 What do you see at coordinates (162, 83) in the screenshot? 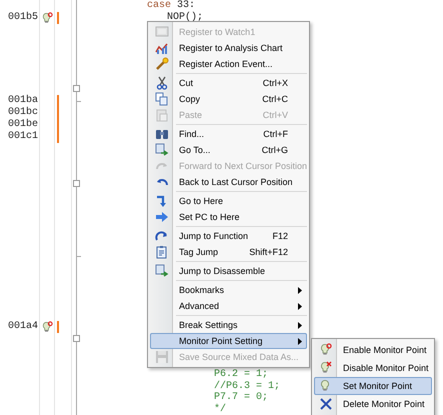
I see `scissors-icon` at bounding box center [162, 83].